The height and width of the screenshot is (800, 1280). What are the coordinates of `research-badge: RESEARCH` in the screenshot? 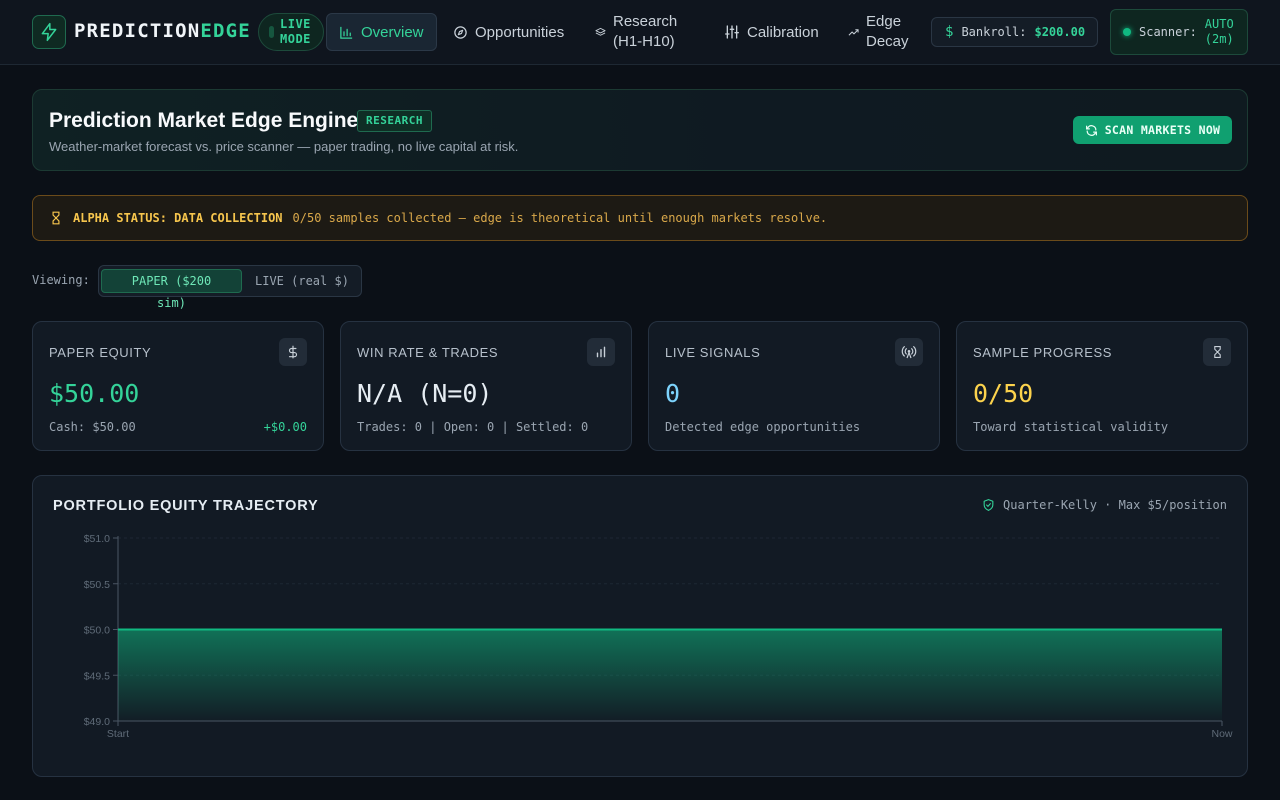 It's located at (394, 121).